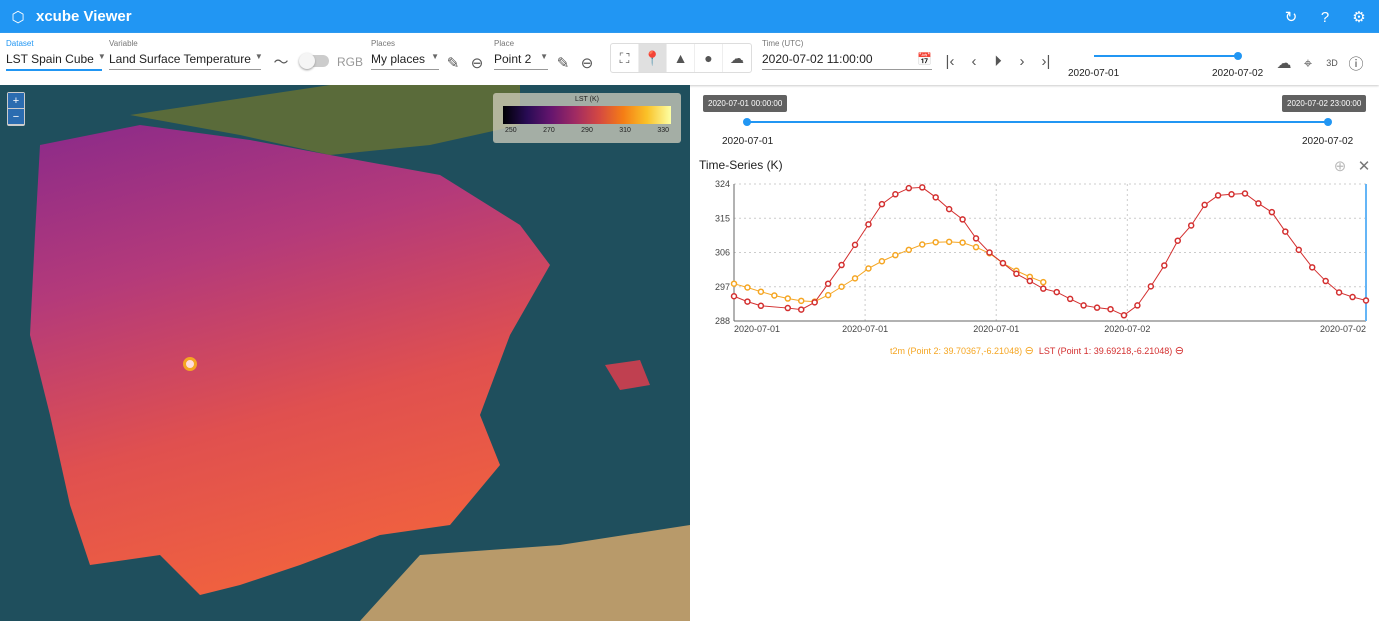 Image resolution: width=1379 pixels, height=621 pixels. I want to click on help-icon: ?, so click(1325, 17).